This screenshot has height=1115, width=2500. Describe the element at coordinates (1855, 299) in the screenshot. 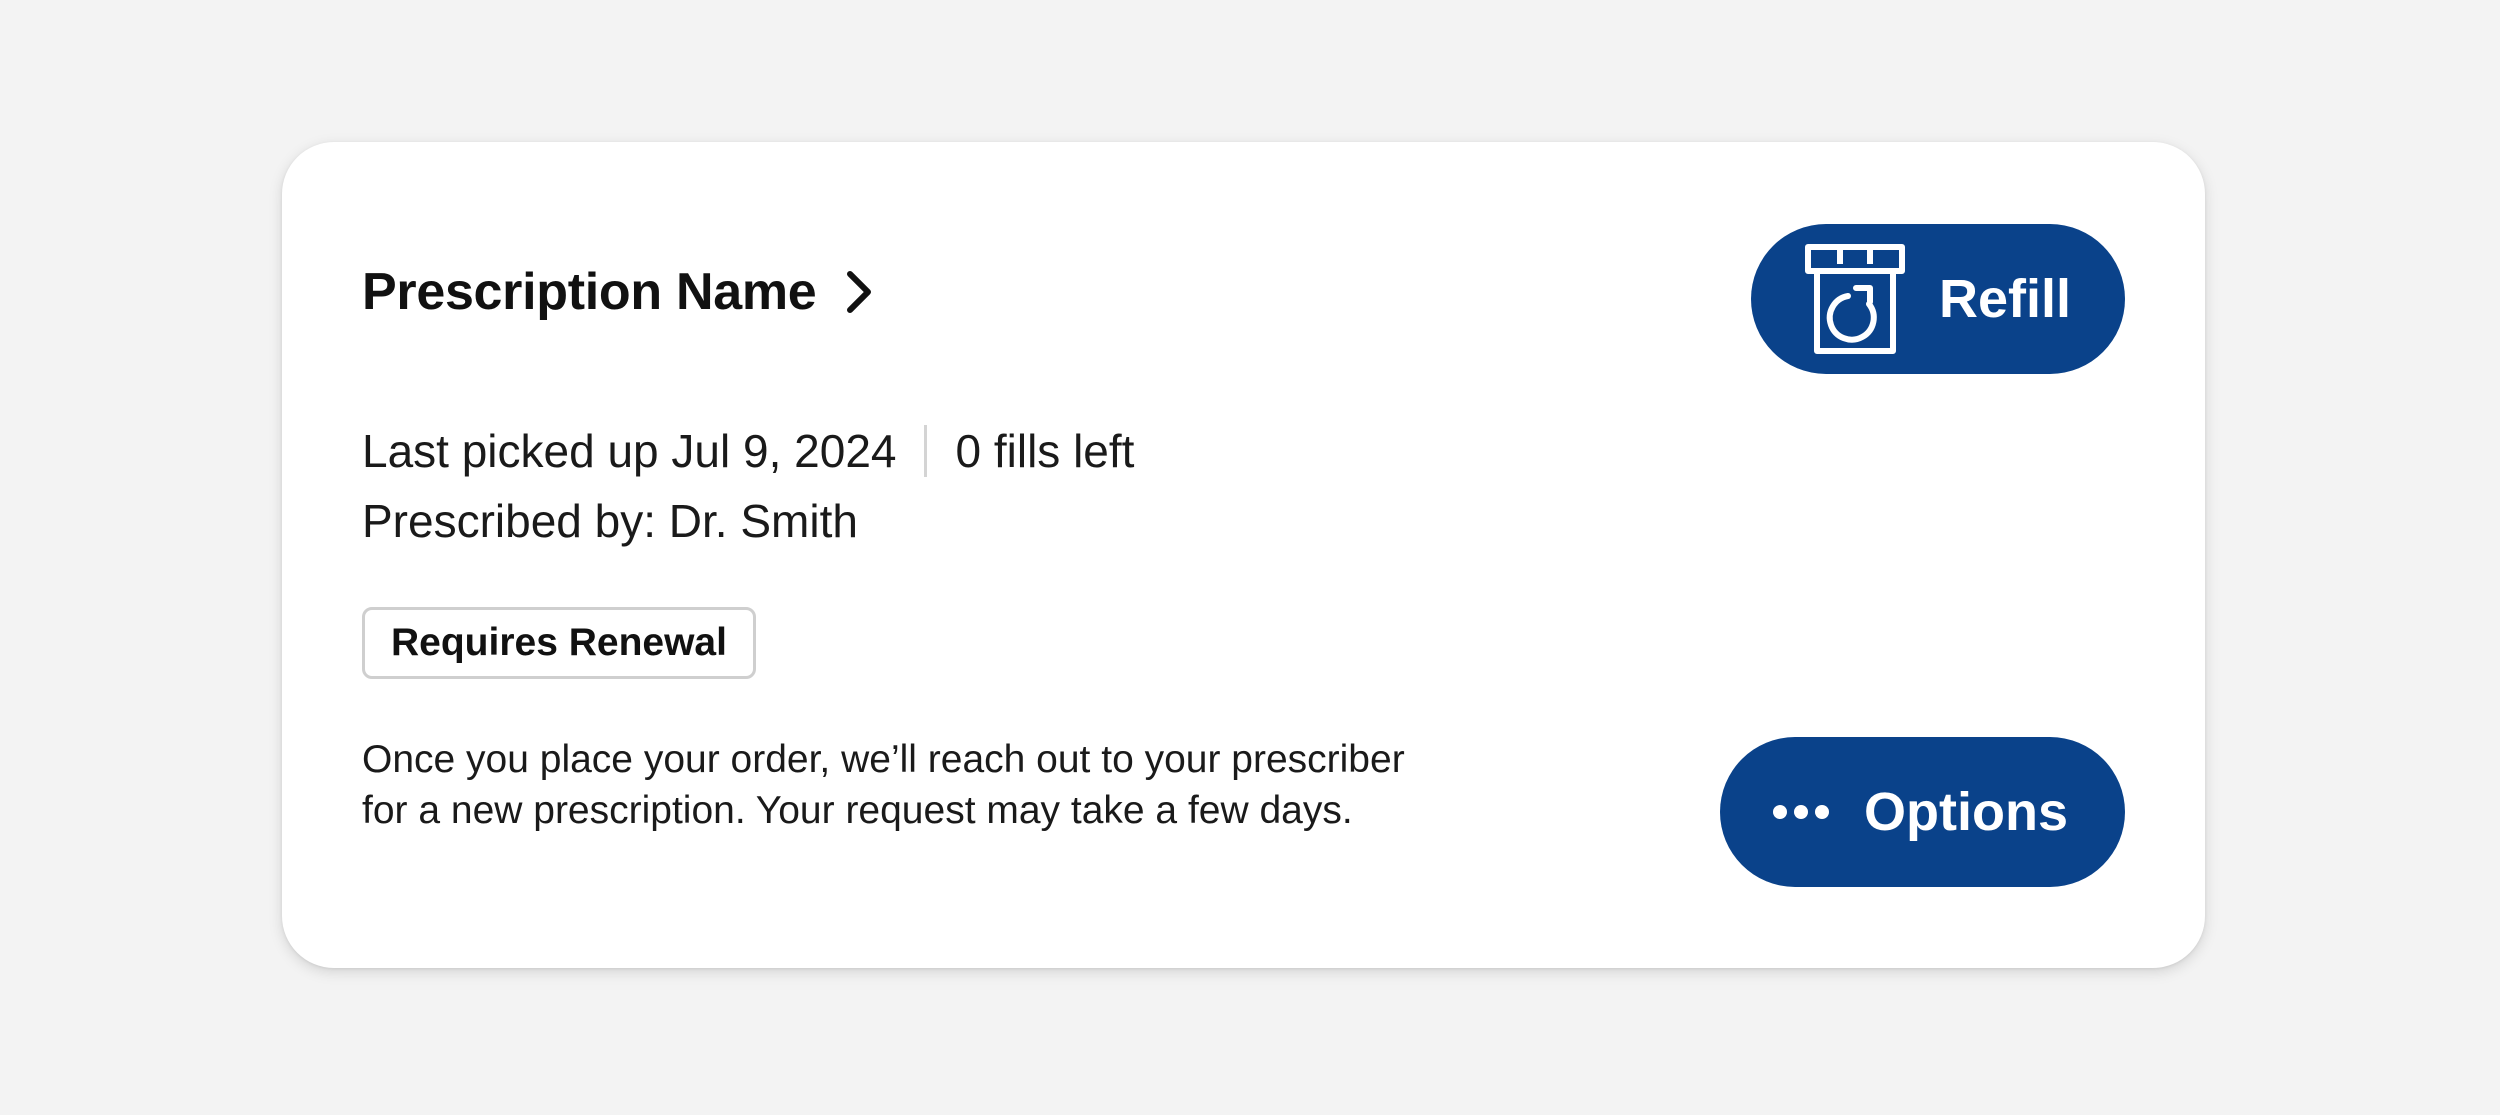

I see `pill-bottle-refill-icon` at that location.